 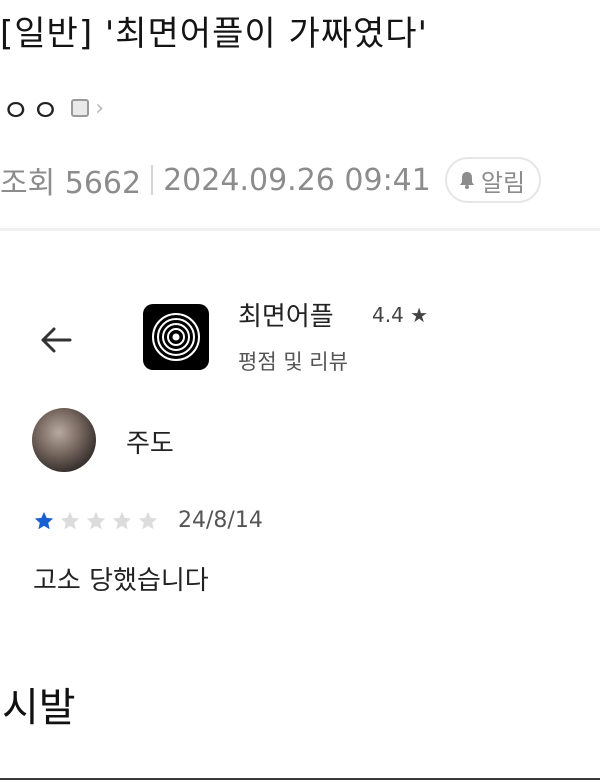 I want to click on post-title: [일반] '최면어플이 가짜였다', so click(x=214, y=34).